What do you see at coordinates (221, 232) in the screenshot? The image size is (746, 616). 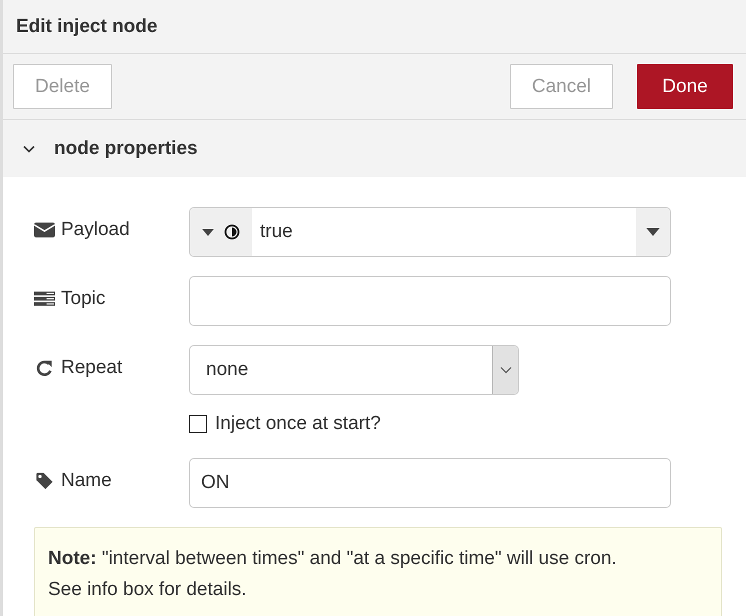 I see `type-selector` at bounding box center [221, 232].